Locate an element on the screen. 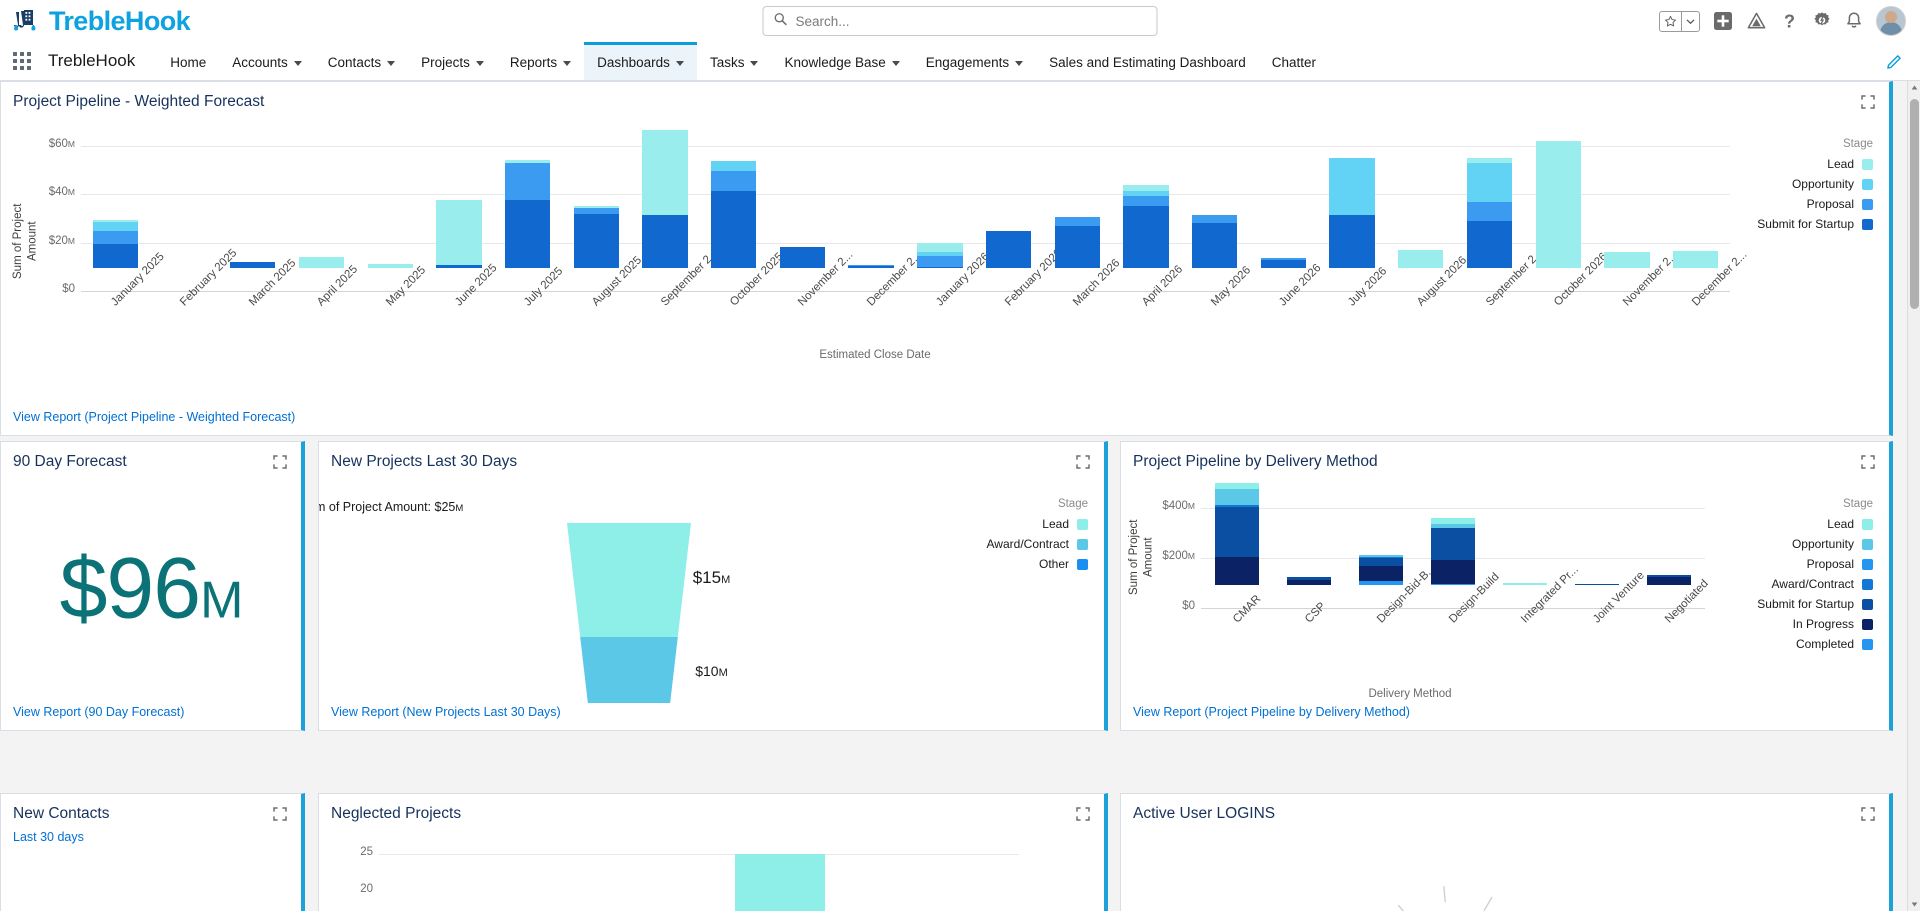 The height and width of the screenshot is (911, 1920). brand-logo: TrebleHook is located at coordinates (95, 21).